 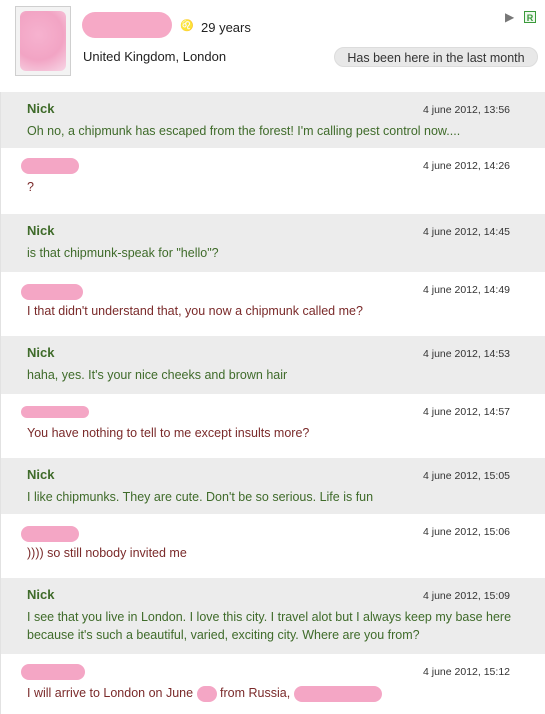 What do you see at coordinates (466, 166) in the screenshot?
I see `message-timestamp: 4 june 2012, 14:26` at bounding box center [466, 166].